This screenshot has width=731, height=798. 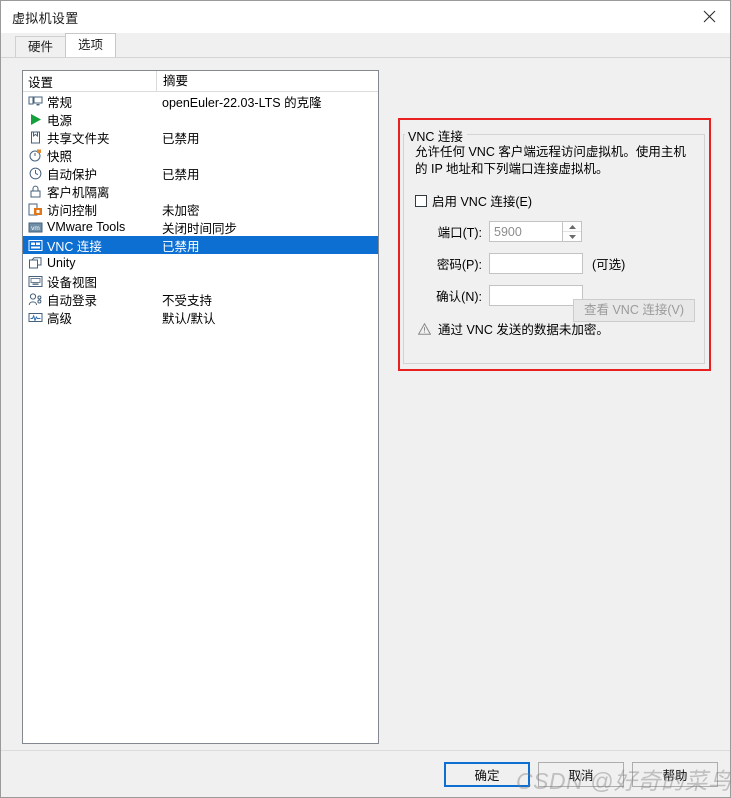 I want to click on password-input, so click(x=536, y=263).